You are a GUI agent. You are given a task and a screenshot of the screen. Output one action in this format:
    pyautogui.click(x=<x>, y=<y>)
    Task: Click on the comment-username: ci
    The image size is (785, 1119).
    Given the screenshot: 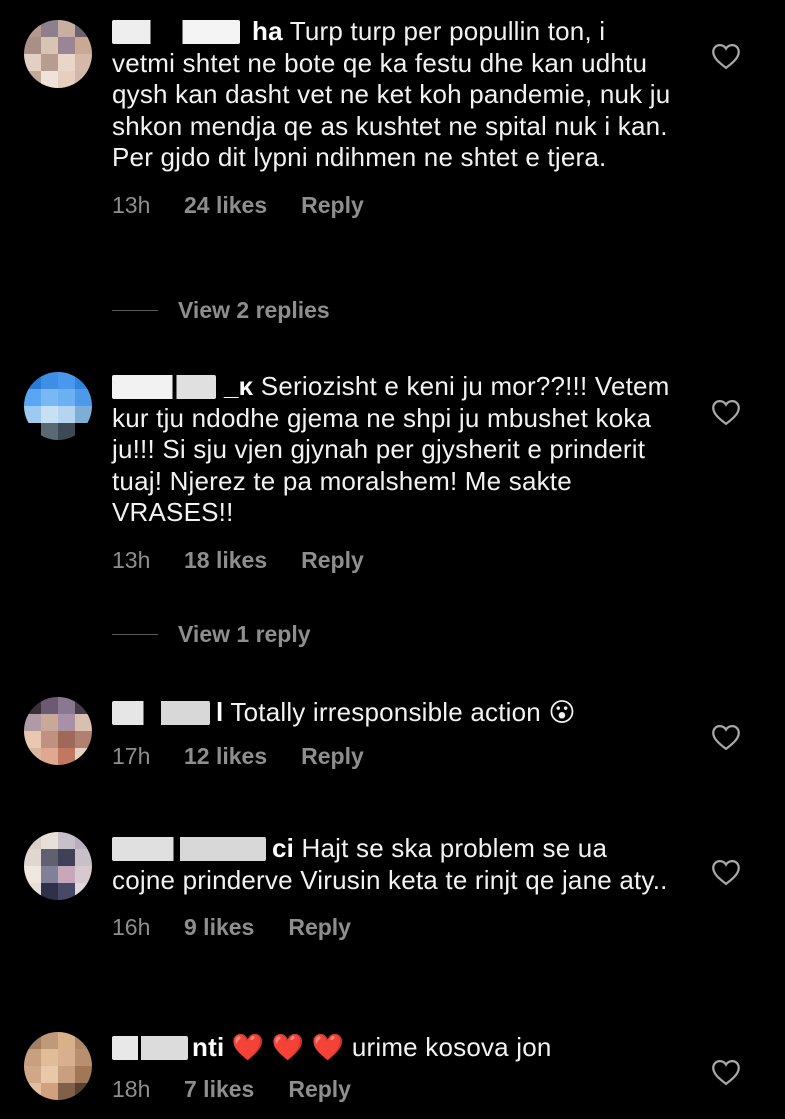 What is the action you would take?
    pyautogui.click(x=203, y=849)
    